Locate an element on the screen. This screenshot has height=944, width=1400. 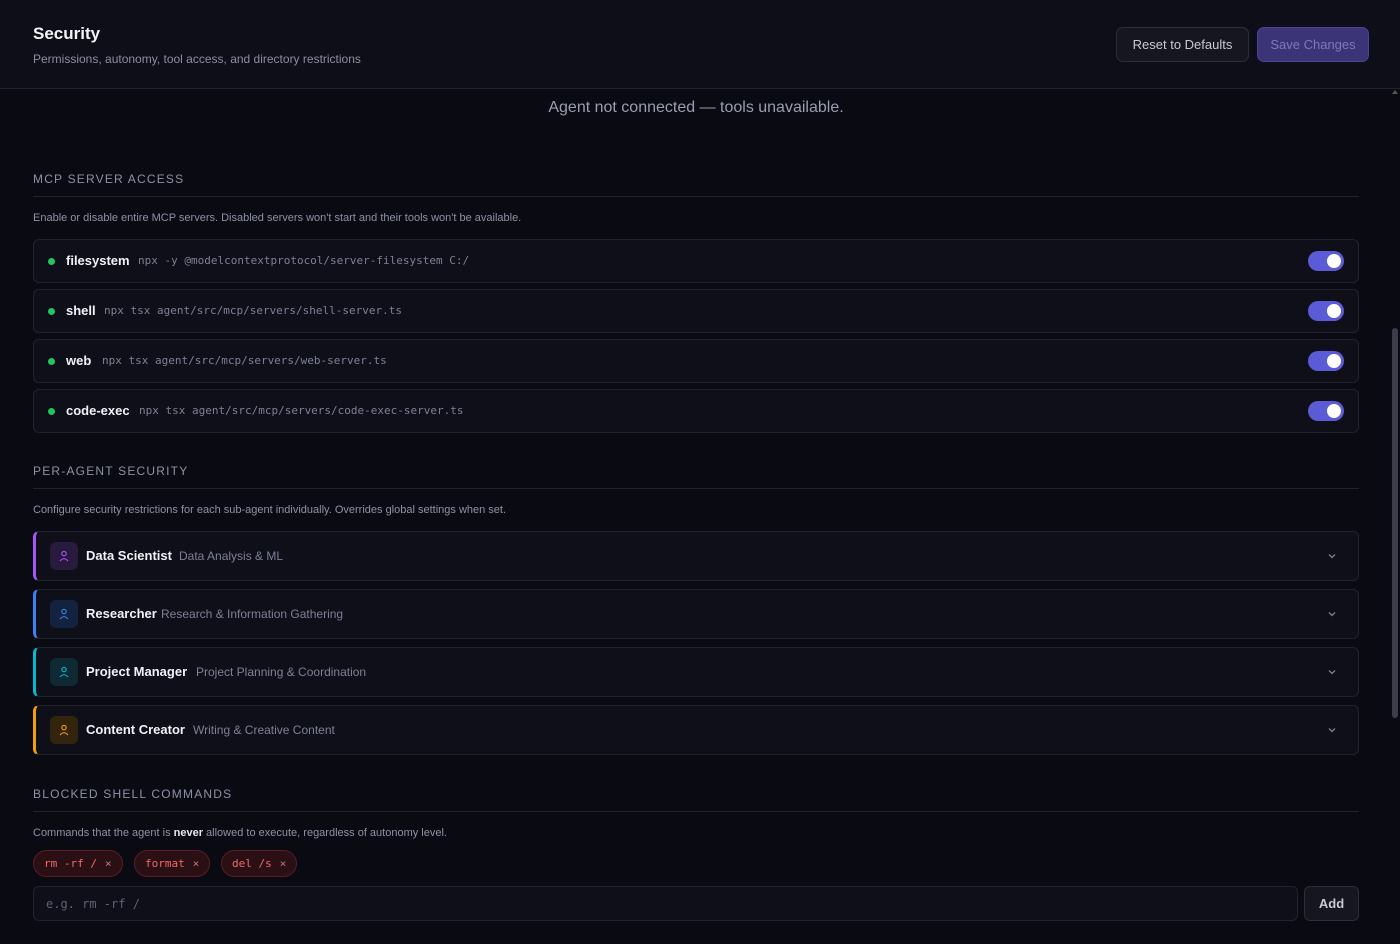
connection-notice: Agent not connected — tools unavailable. is located at coordinates (696, 107).